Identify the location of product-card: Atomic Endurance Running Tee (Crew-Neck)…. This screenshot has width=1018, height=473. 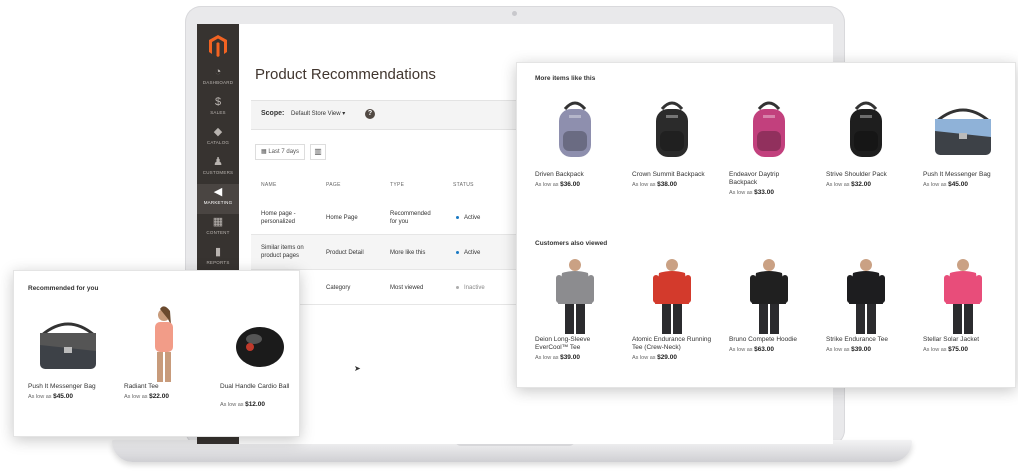
(672, 311).